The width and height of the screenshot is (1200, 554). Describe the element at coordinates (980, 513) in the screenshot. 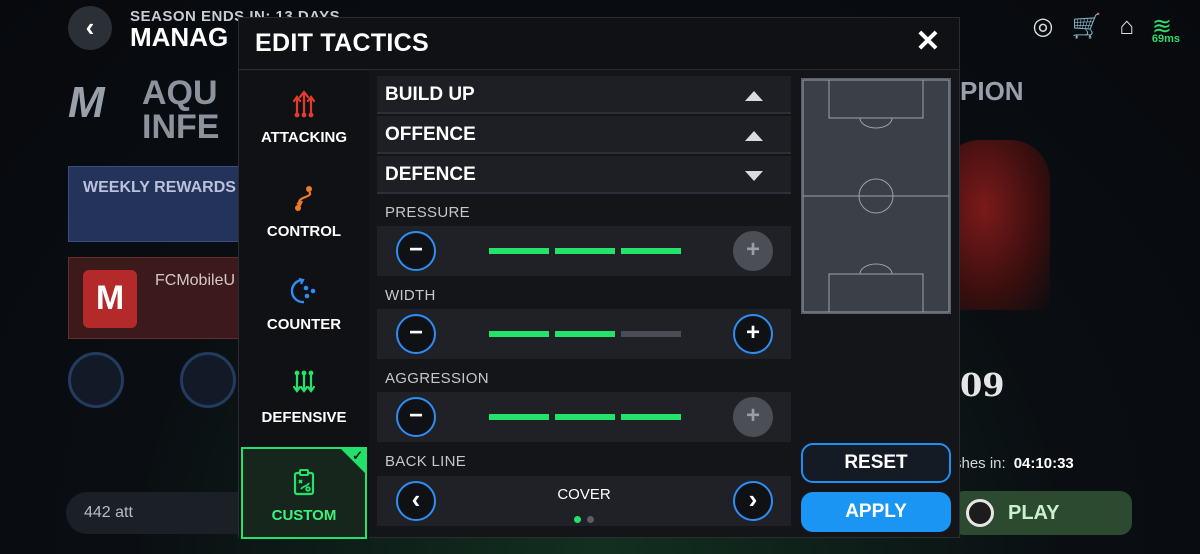

I see `football-icon` at that location.